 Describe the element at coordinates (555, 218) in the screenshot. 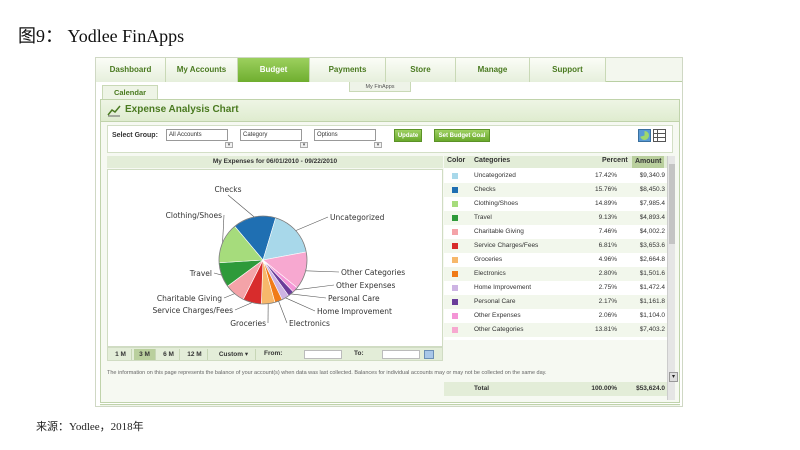

I see `table-row: Travel 9.13% $4,893.4` at that location.